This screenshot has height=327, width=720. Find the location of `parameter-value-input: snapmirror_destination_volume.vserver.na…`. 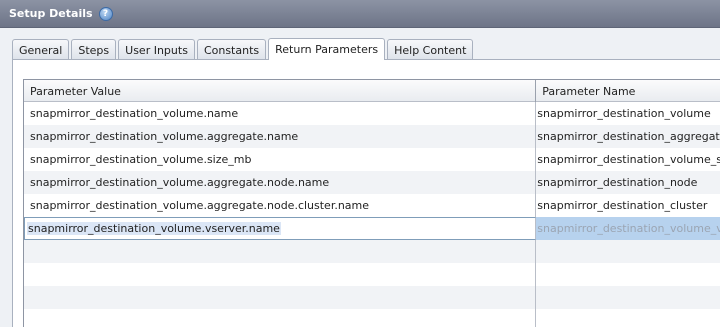

parameter-value-input: snapmirror_destination_volume.vserver.na… is located at coordinates (280, 228).